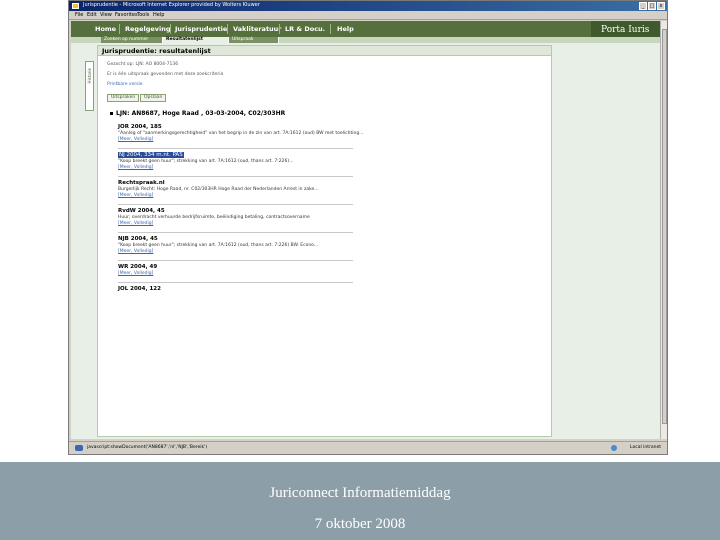  I want to click on source-name-selected: NJ 2004, 334 m.nt. PAS, so click(151, 155).